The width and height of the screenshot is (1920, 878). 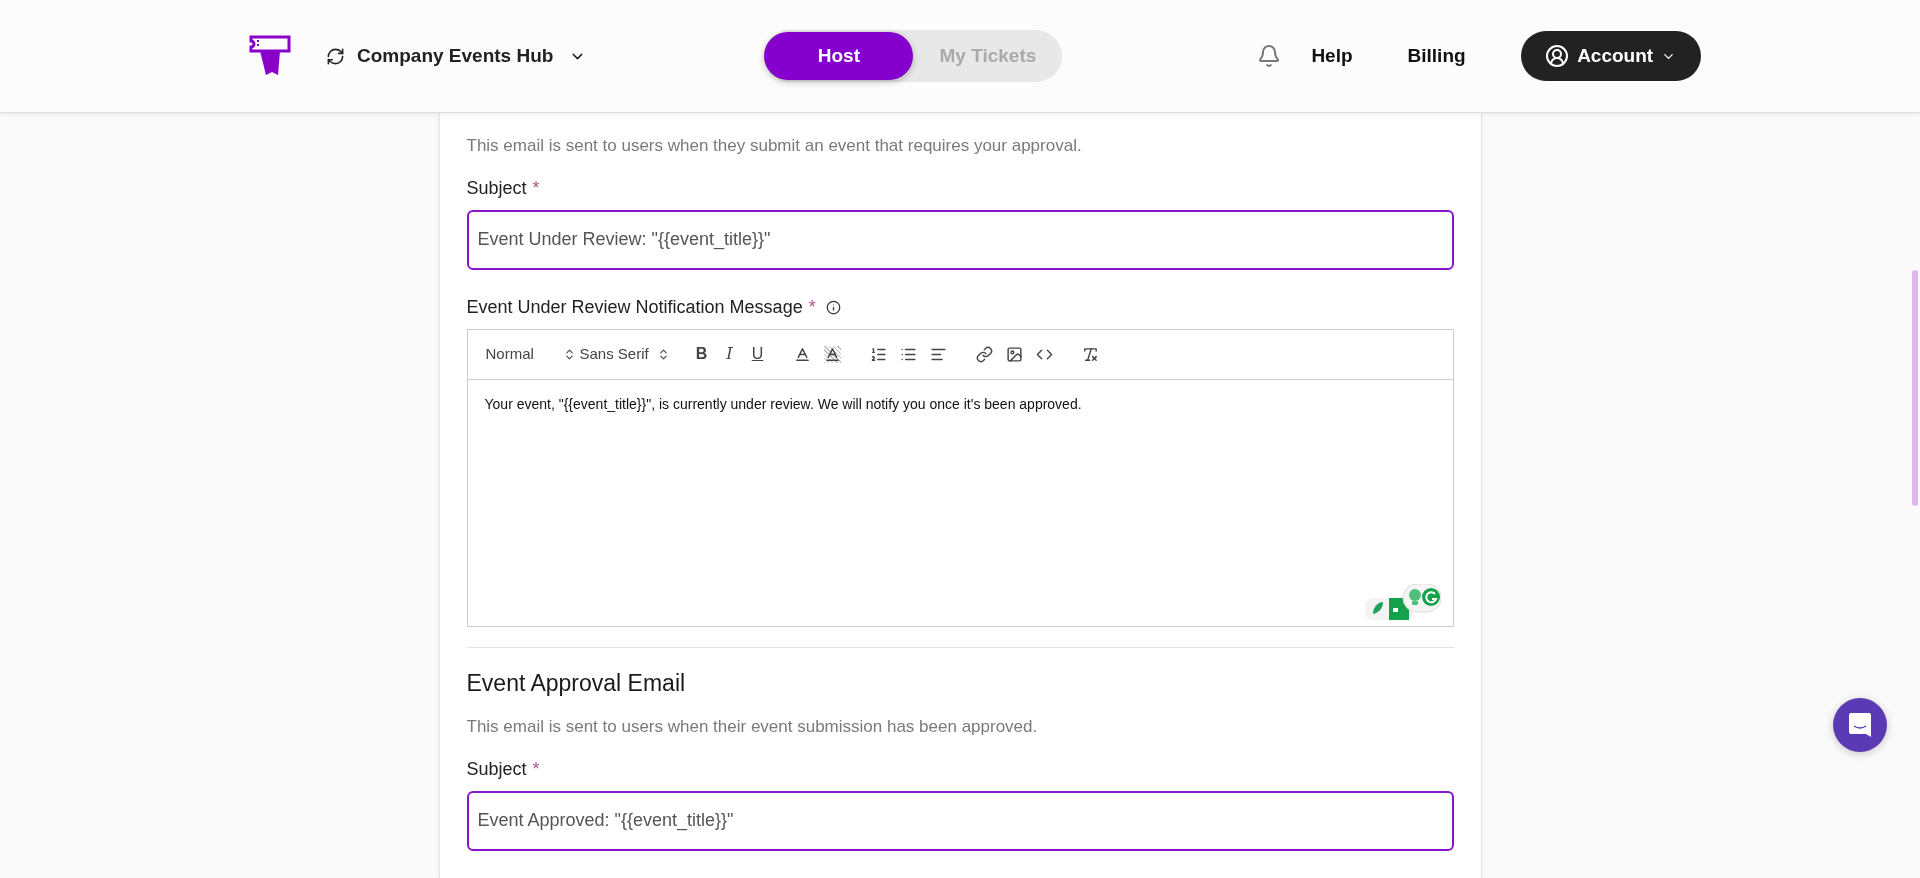 I want to click on scrollbar-thumb, so click(x=1915, y=388).